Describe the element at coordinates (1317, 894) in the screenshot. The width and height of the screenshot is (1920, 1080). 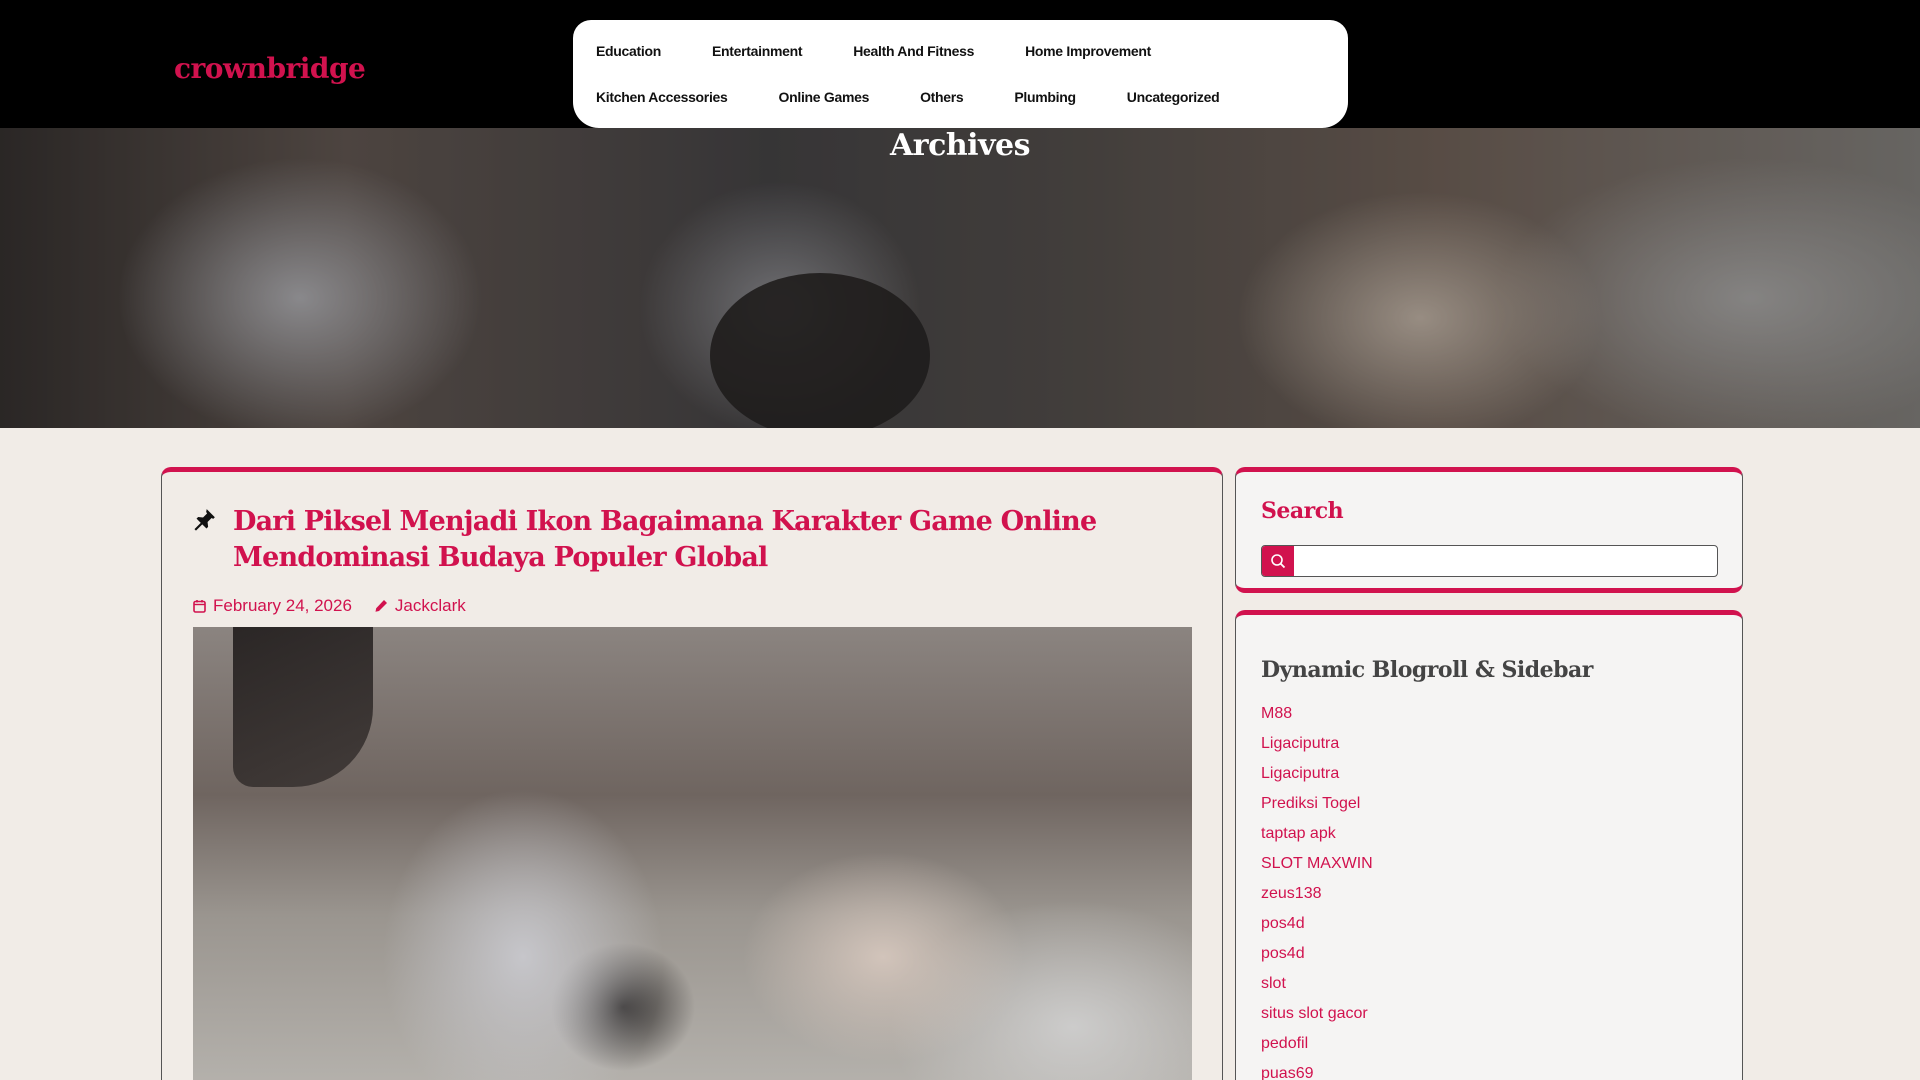
I see `blogroll-link: zeus138` at that location.